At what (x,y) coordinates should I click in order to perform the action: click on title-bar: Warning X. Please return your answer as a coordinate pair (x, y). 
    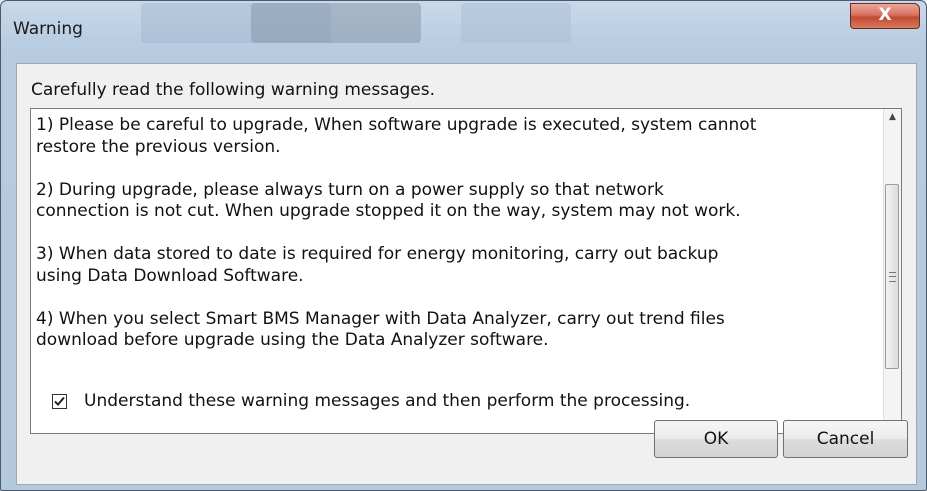
    Looking at the image, I should click on (463, 31).